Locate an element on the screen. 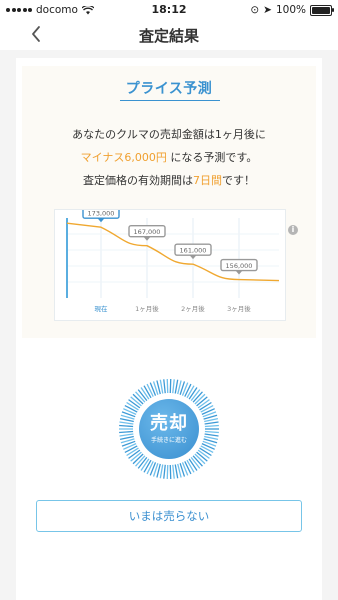 This screenshot has height=600, width=338. page-title: 査定結果 is located at coordinates (168, 36).